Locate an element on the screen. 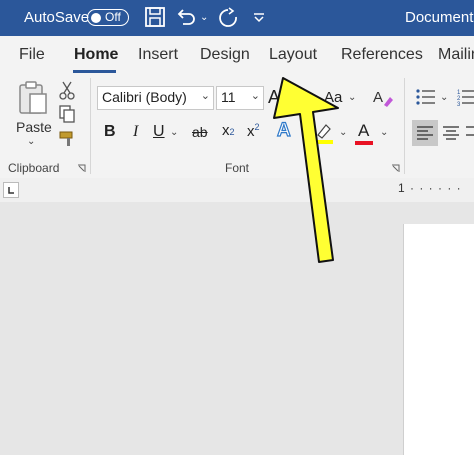  font-size-value: 11 is located at coordinates (228, 97).